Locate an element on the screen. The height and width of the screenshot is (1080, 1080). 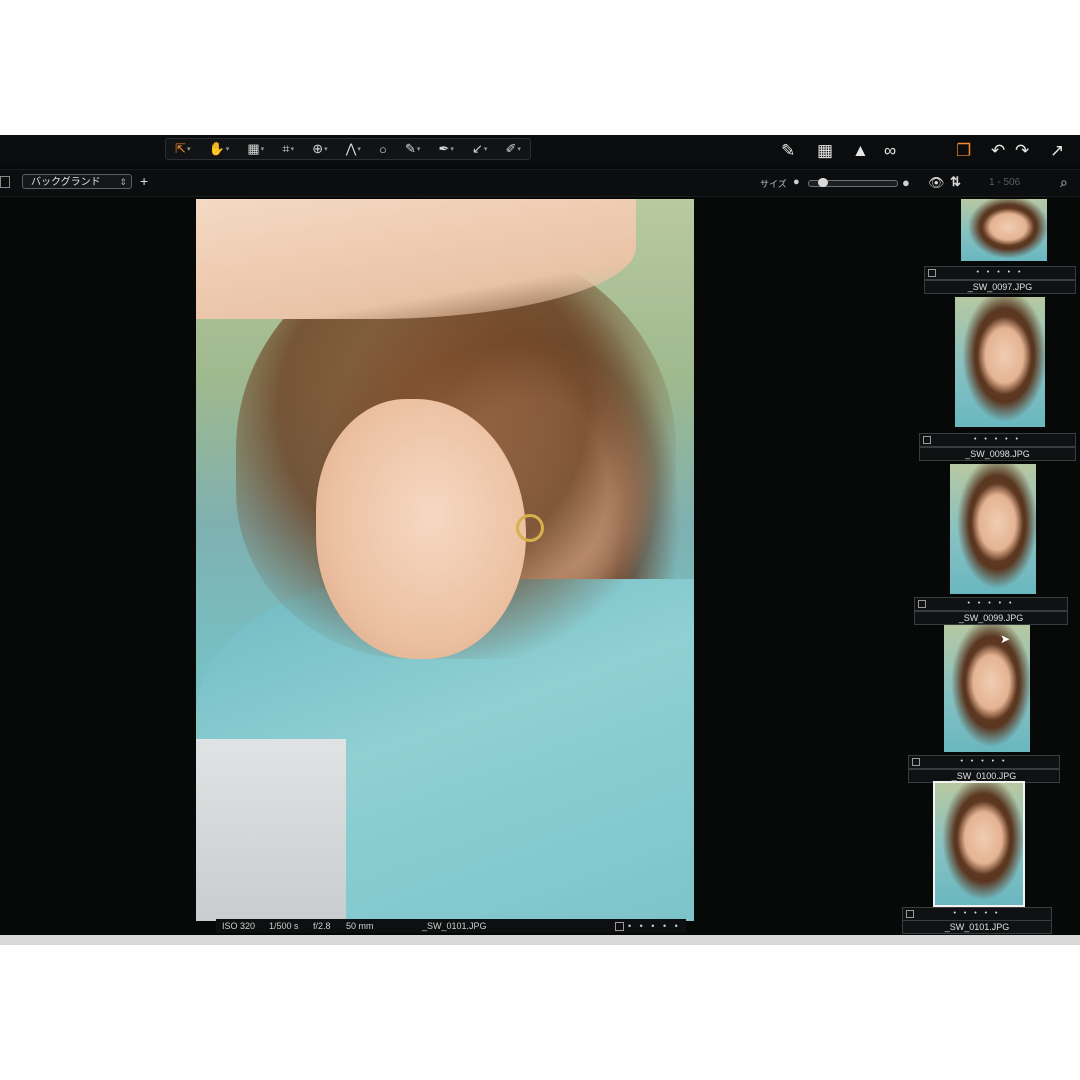
viewer-rating: • • • • • is located at coordinates (654, 926).